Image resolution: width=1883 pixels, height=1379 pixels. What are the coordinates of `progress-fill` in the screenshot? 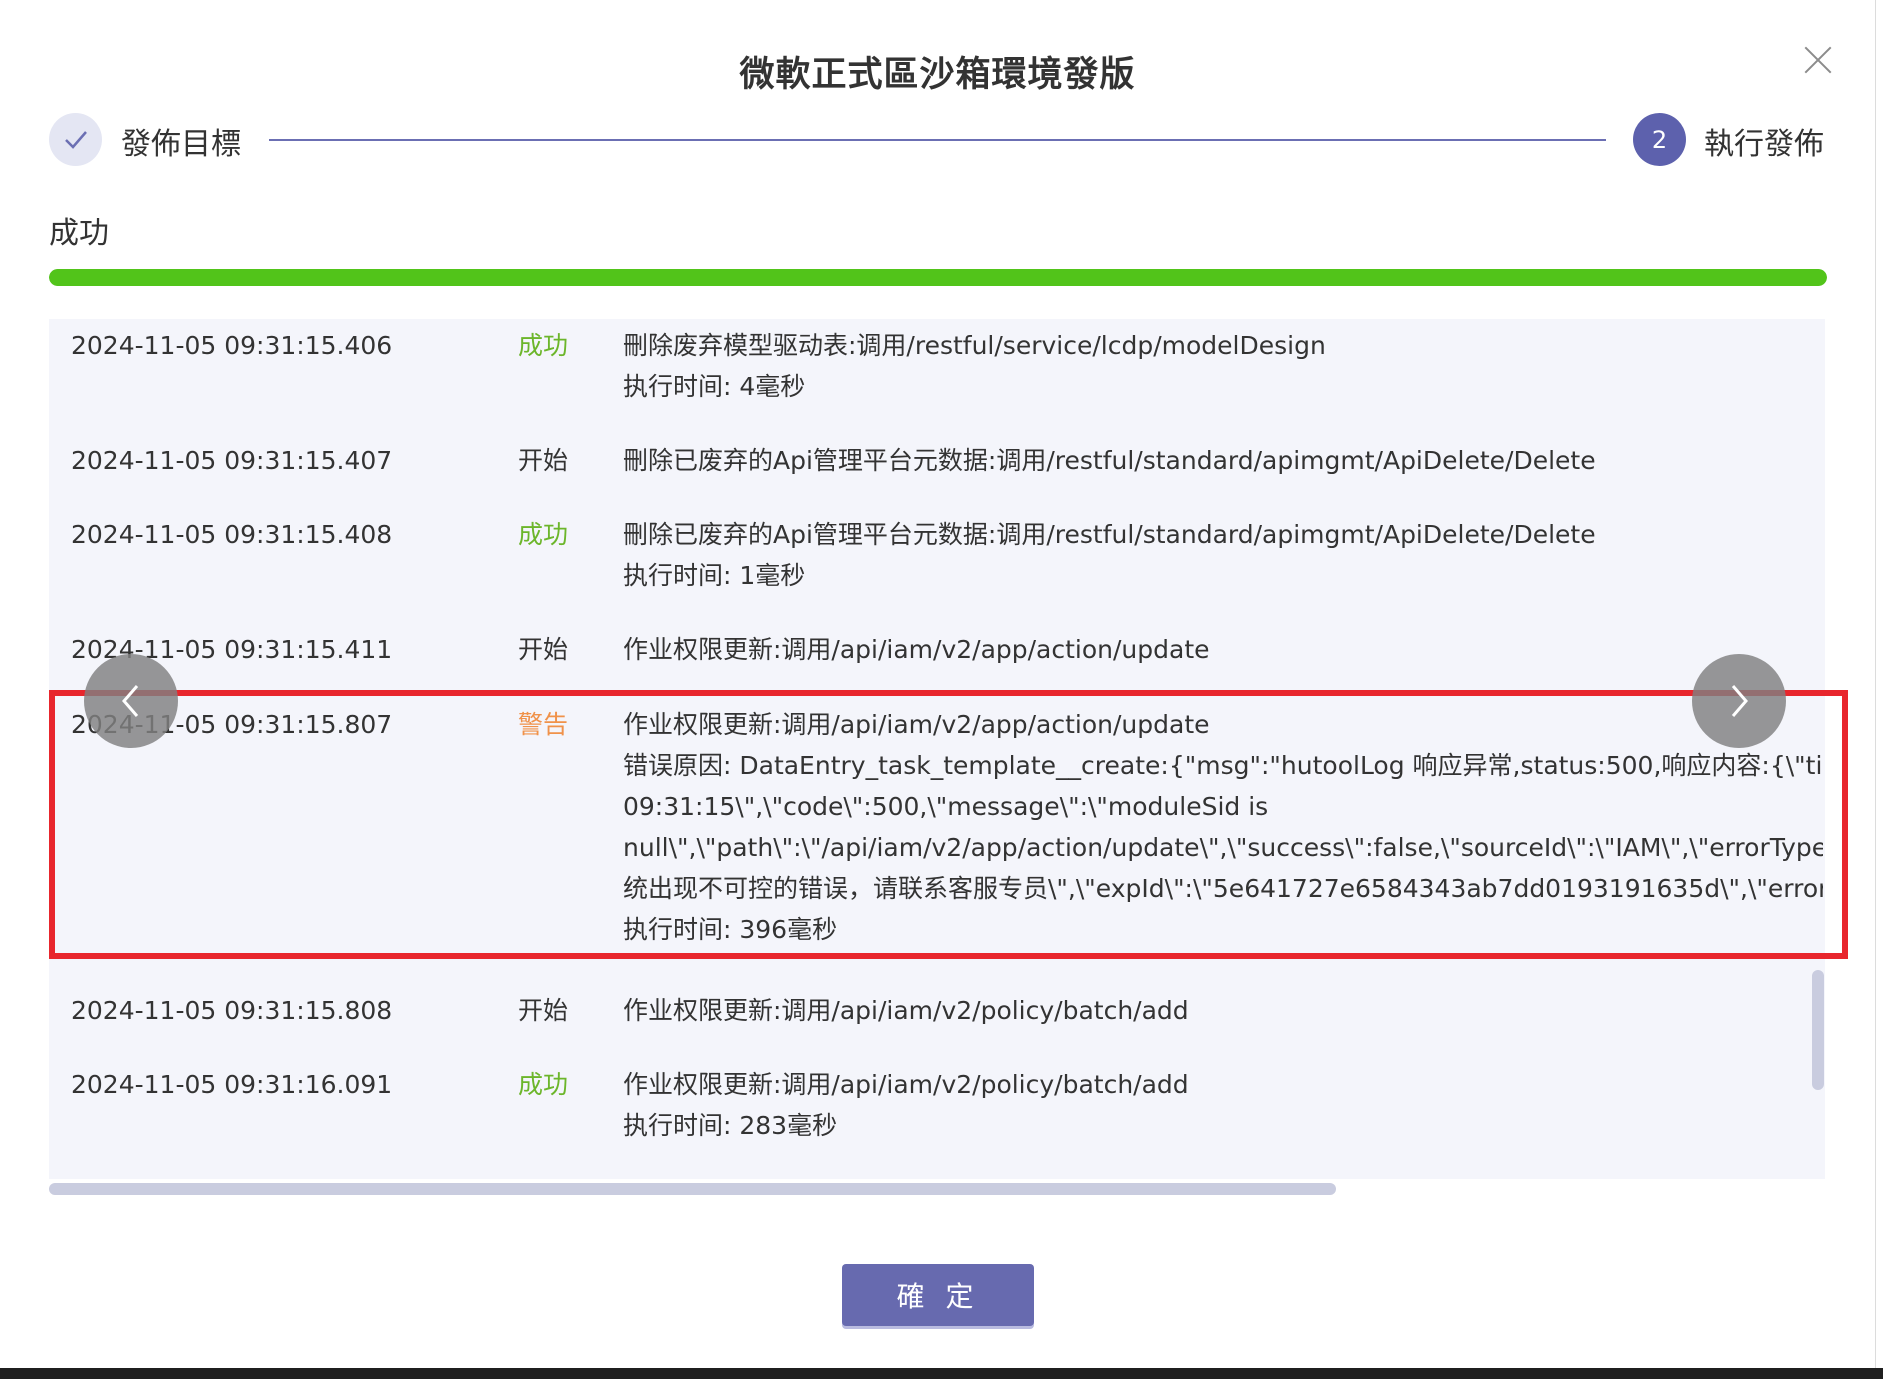 It's located at (938, 277).